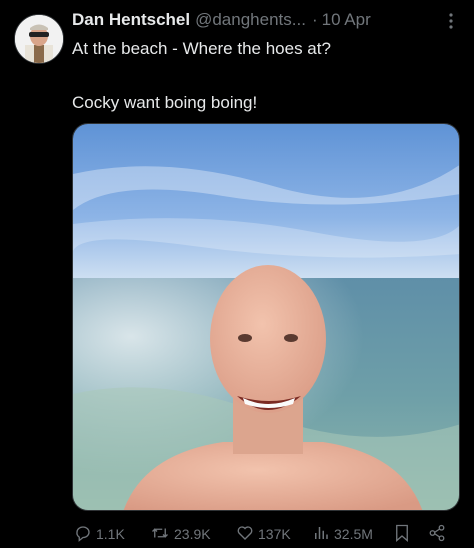 This screenshot has width=474, height=548. I want to click on bookmark-button, so click(404, 534).